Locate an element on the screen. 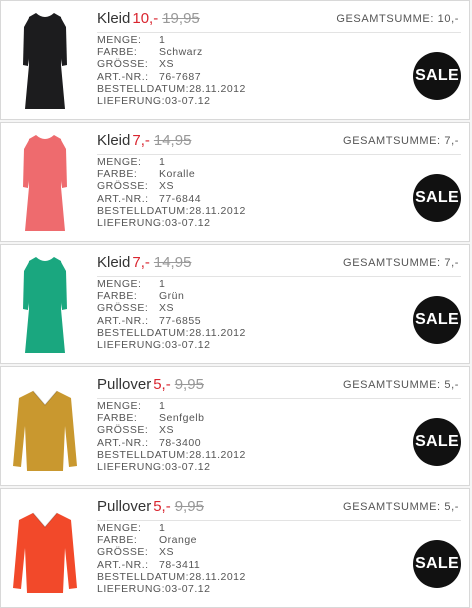  detail-value: 77-6844 is located at coordinates (180, 198).